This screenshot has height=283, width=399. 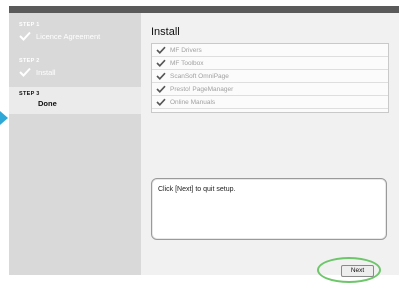 I want to click on list-item-label: MF Drivers, so click(x=186, y=50).